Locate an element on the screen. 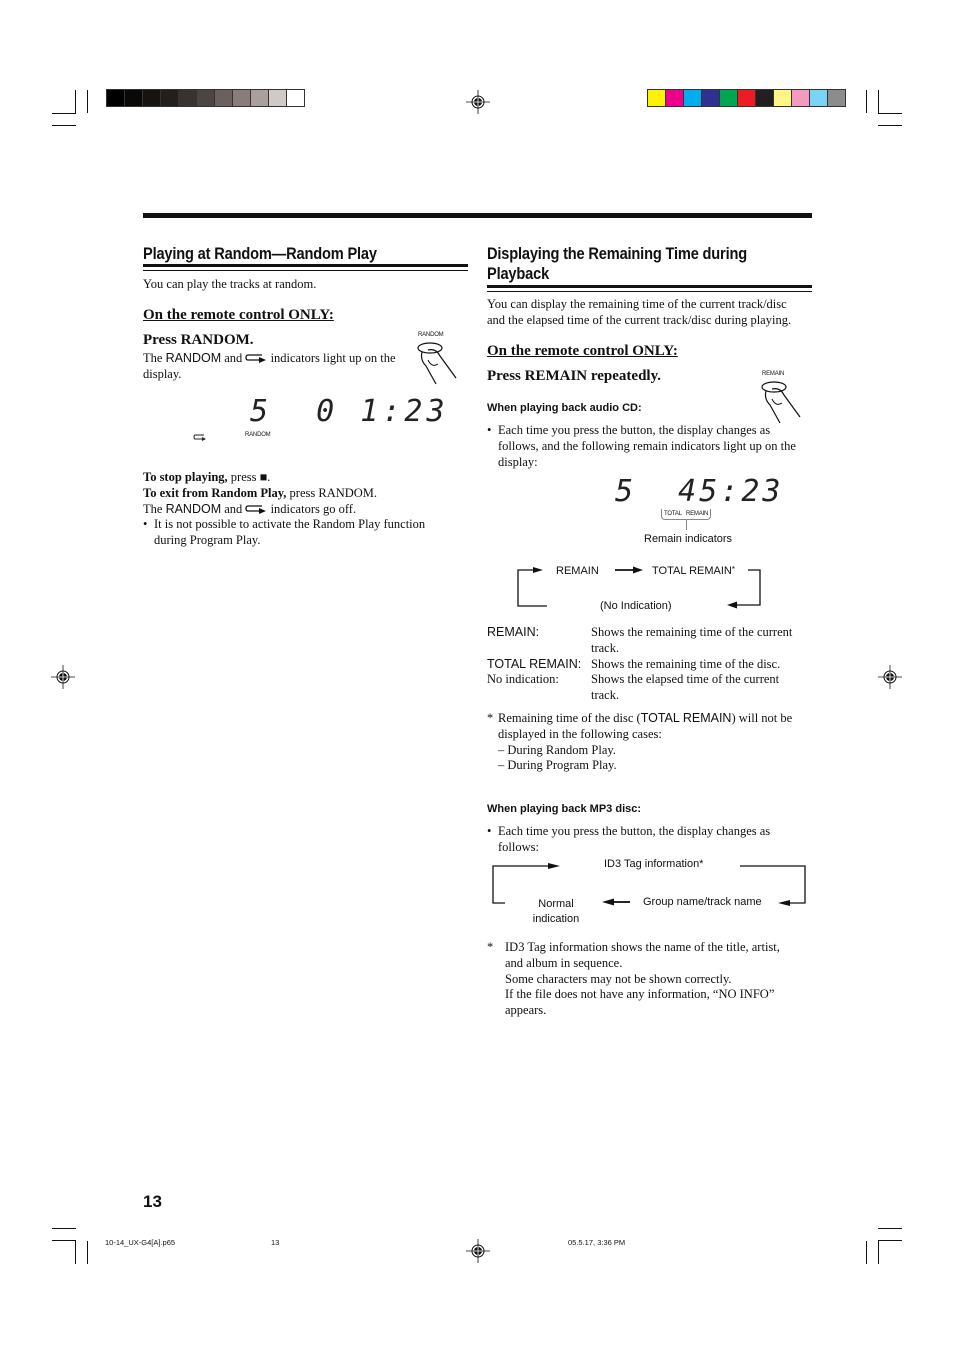 This screenshot has height=1353, width=954. mp3-cycle-id3: ID3 Tag information* is located at coordinates (654, 864).